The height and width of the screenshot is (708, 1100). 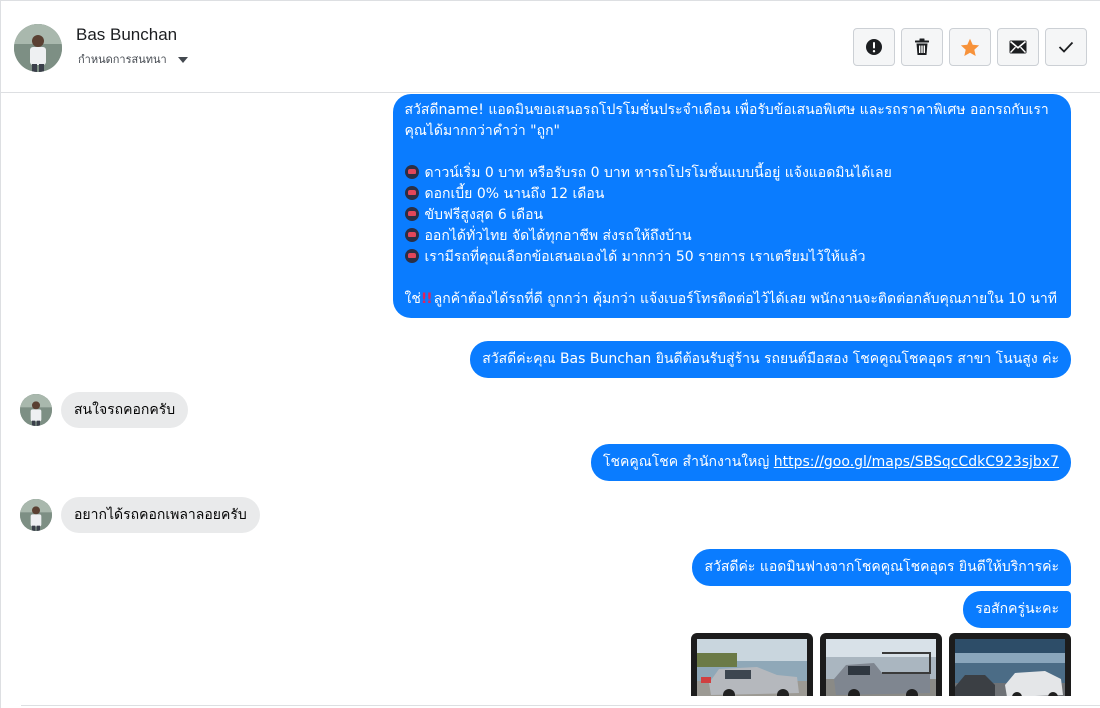 I want to click on mail-icon, so click(x=1018, y=47).